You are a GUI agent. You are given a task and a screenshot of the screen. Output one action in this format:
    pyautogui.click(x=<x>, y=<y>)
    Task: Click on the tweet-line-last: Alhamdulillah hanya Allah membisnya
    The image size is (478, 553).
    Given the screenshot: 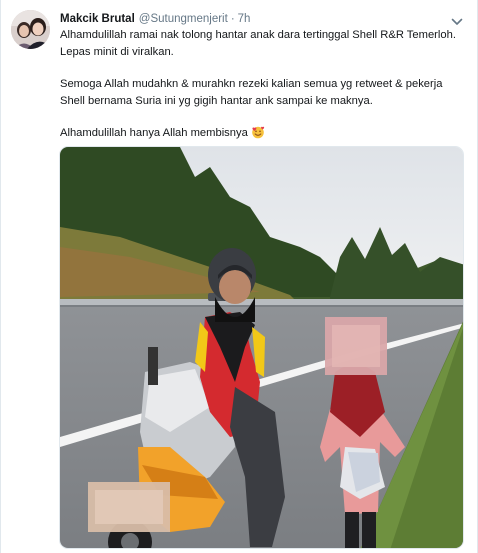 What is the action you would take?
    pyautogui.click(x=262, y=133)
    